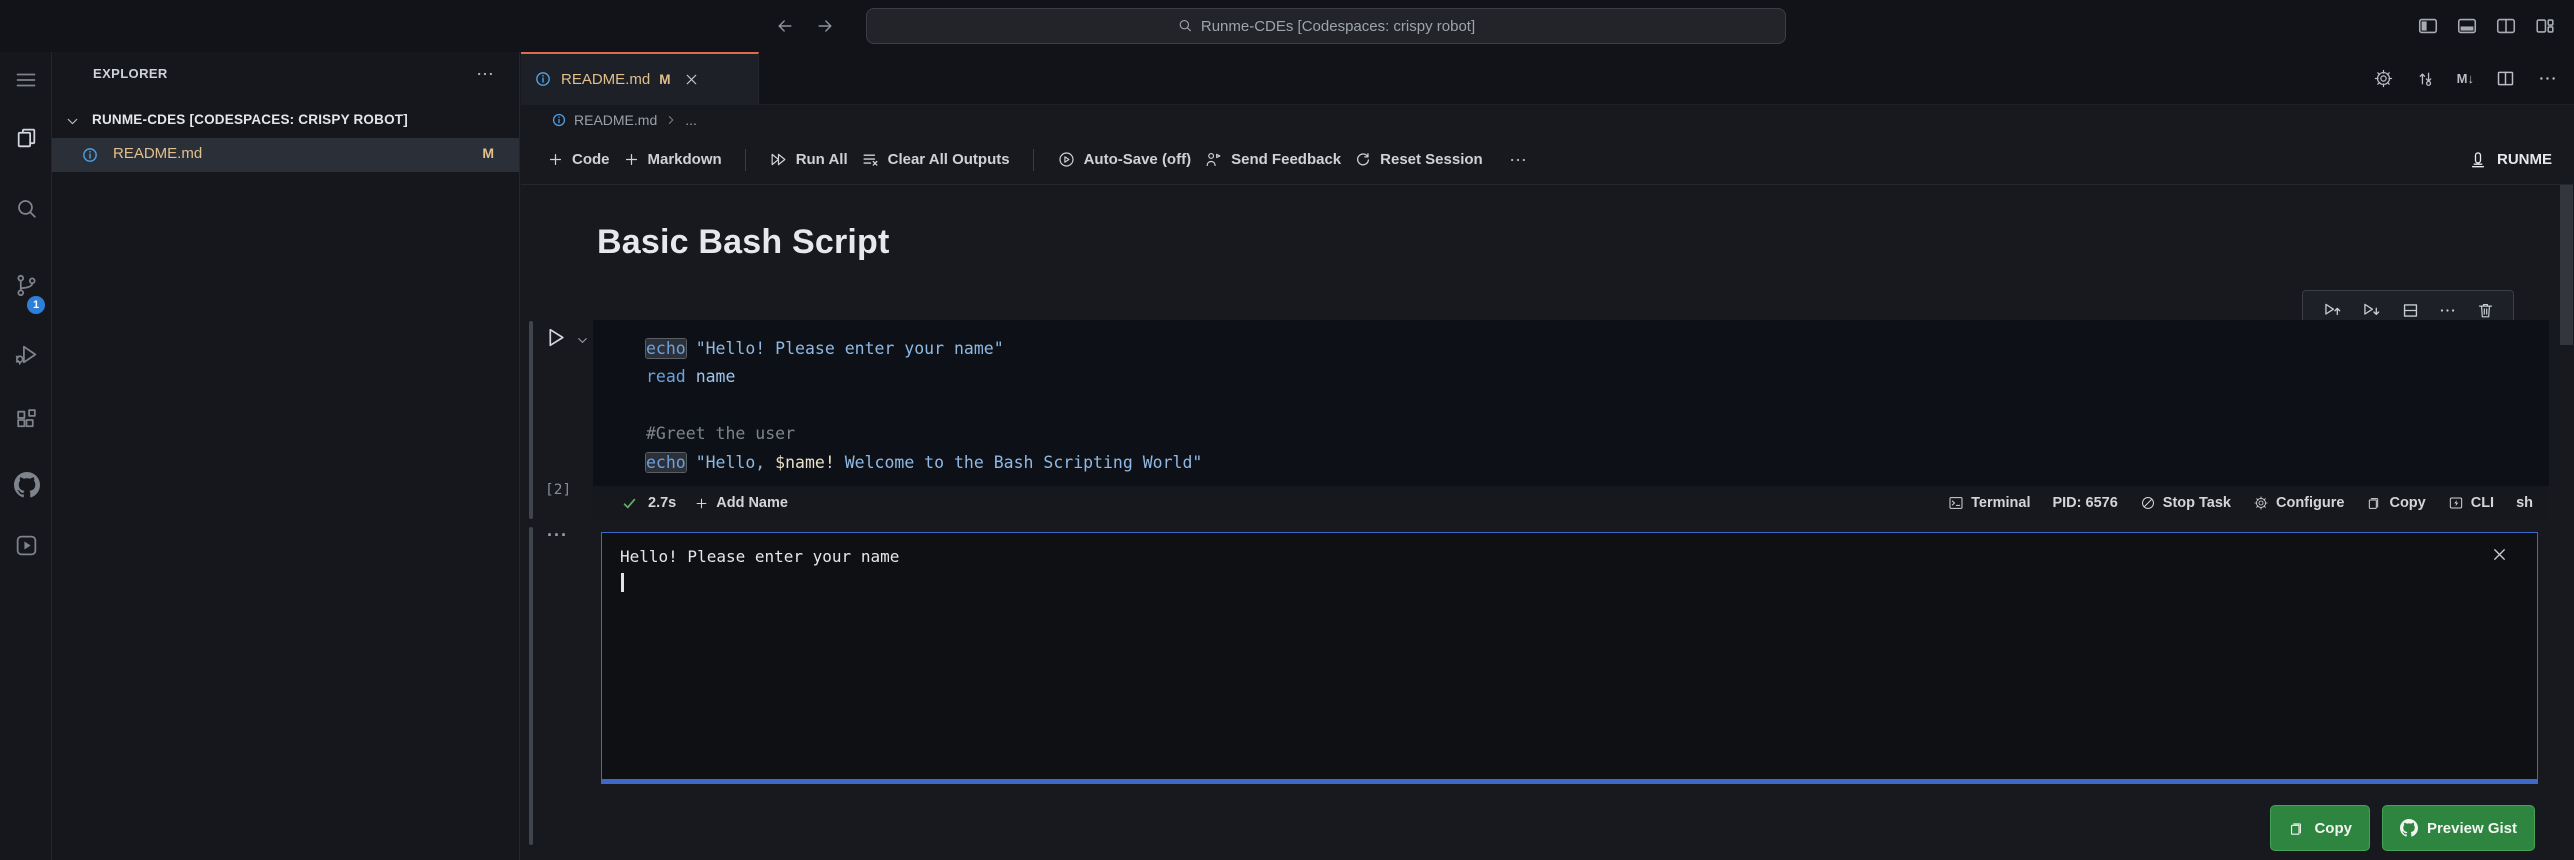 The image size is (2574, 860). I want to click on workspace-section-header: RUNME-CDES [CODESPACES: CRISPY ROBOT], so click(285, 121).